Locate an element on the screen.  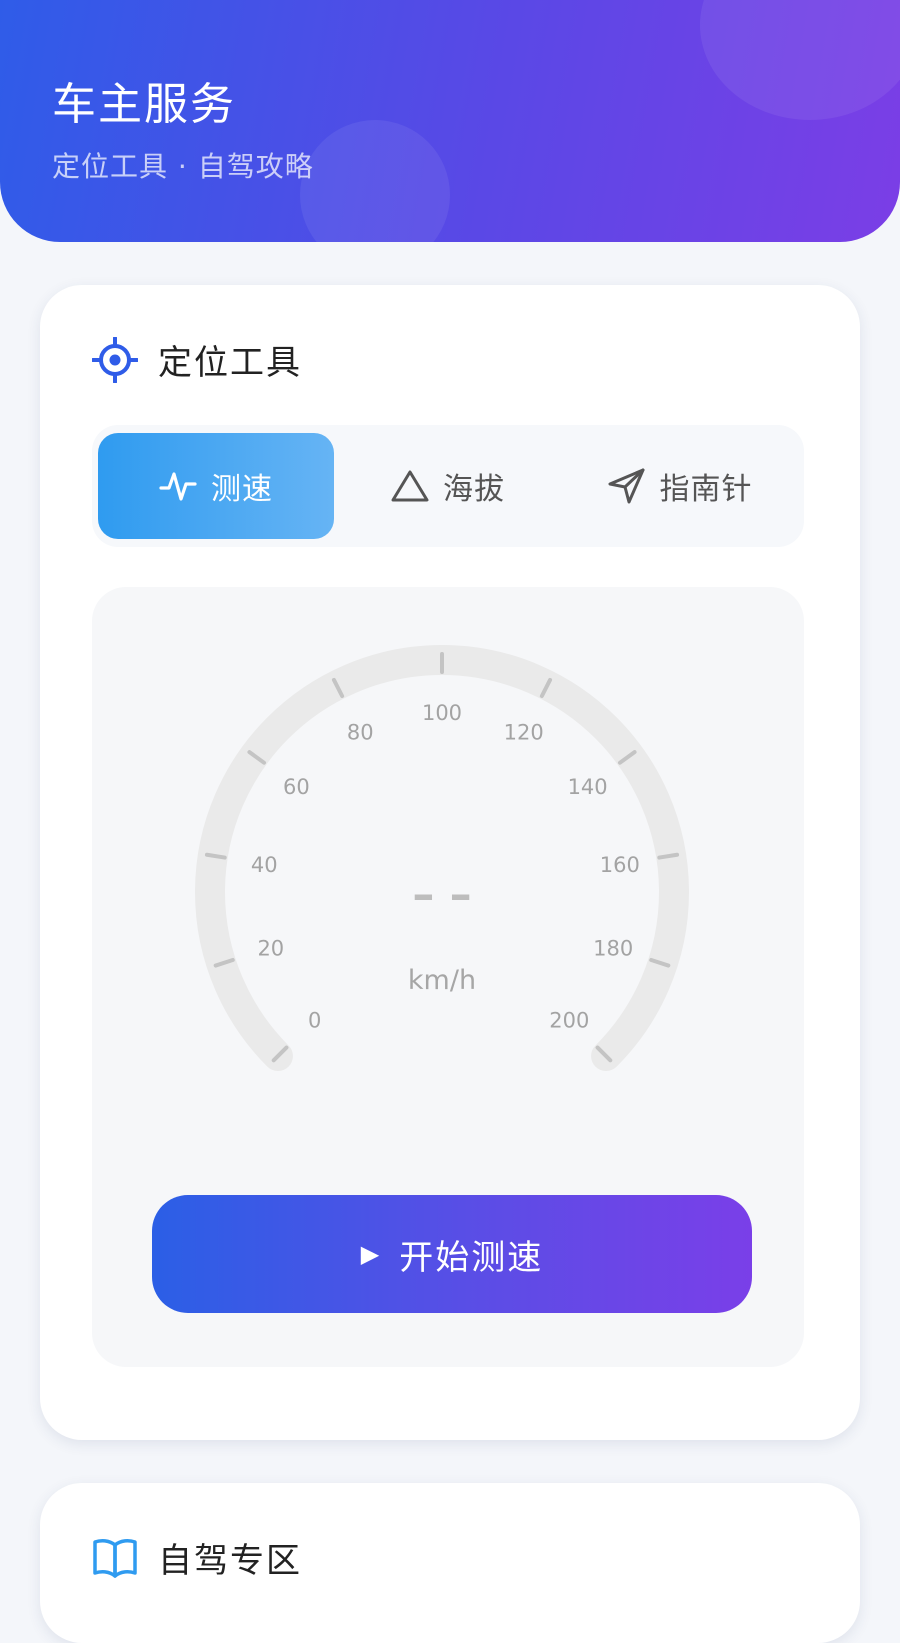
card-header: 自驾专区 is located at coordinates (197, 1557).